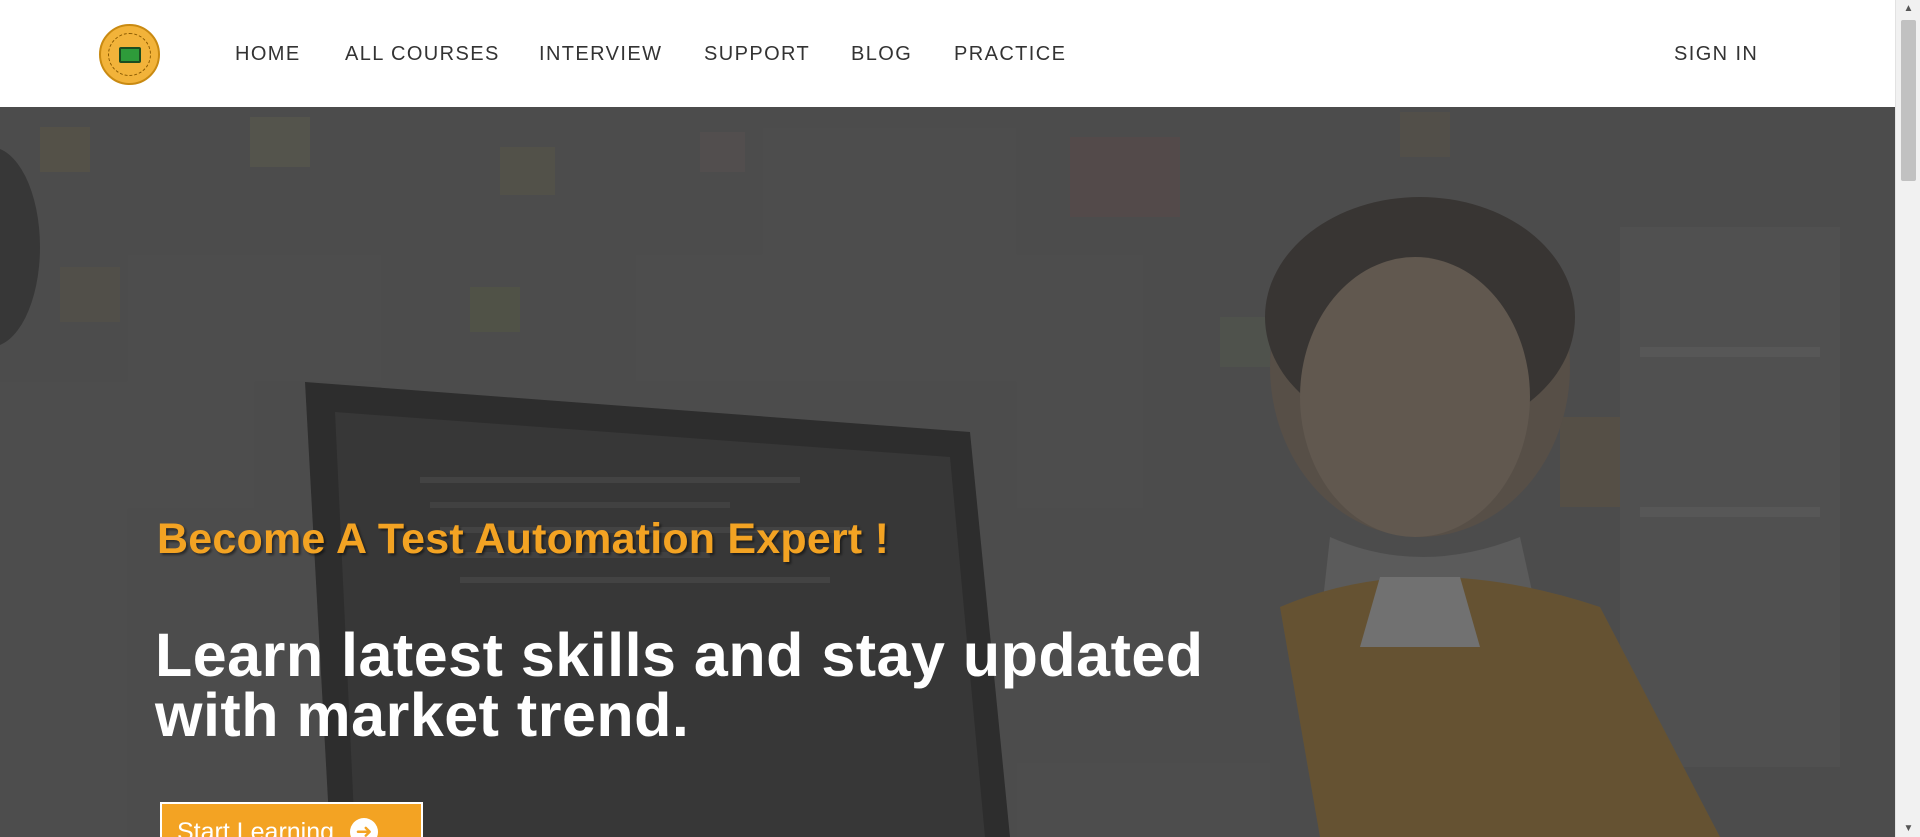 The width and height of the screenshot is (1920, 837). I want to click on arrow-circle-right-icon: ➜, so click(364, 827).